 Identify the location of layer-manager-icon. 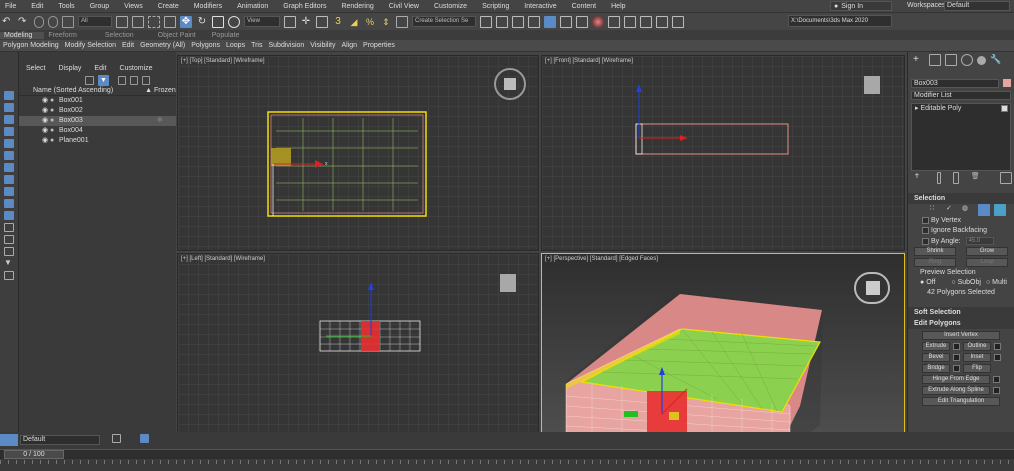
(144, 438).